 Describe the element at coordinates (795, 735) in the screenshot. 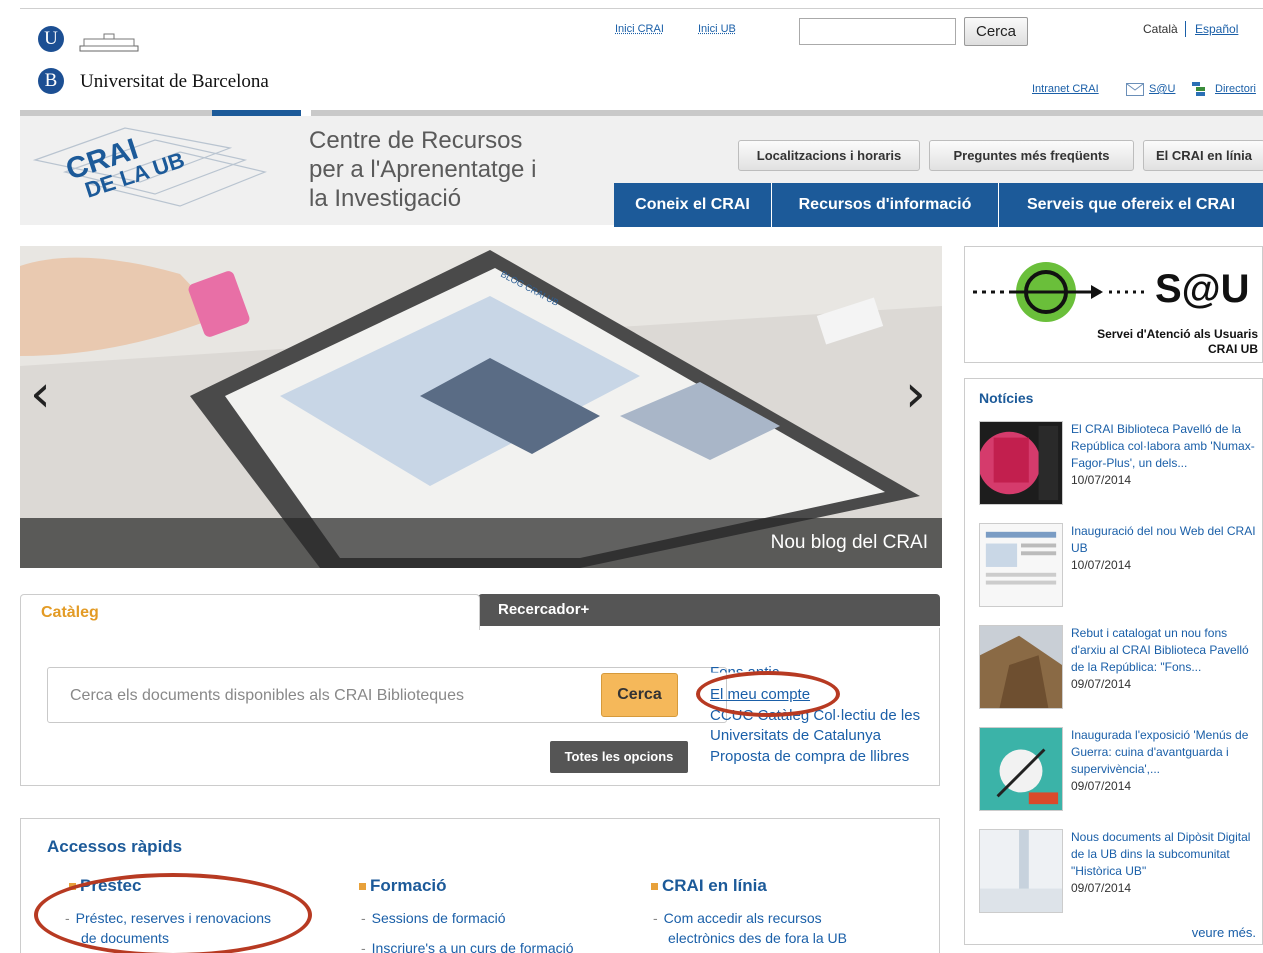

I see `link-ccuc-line2: Universitats de Catalunya` at that location.